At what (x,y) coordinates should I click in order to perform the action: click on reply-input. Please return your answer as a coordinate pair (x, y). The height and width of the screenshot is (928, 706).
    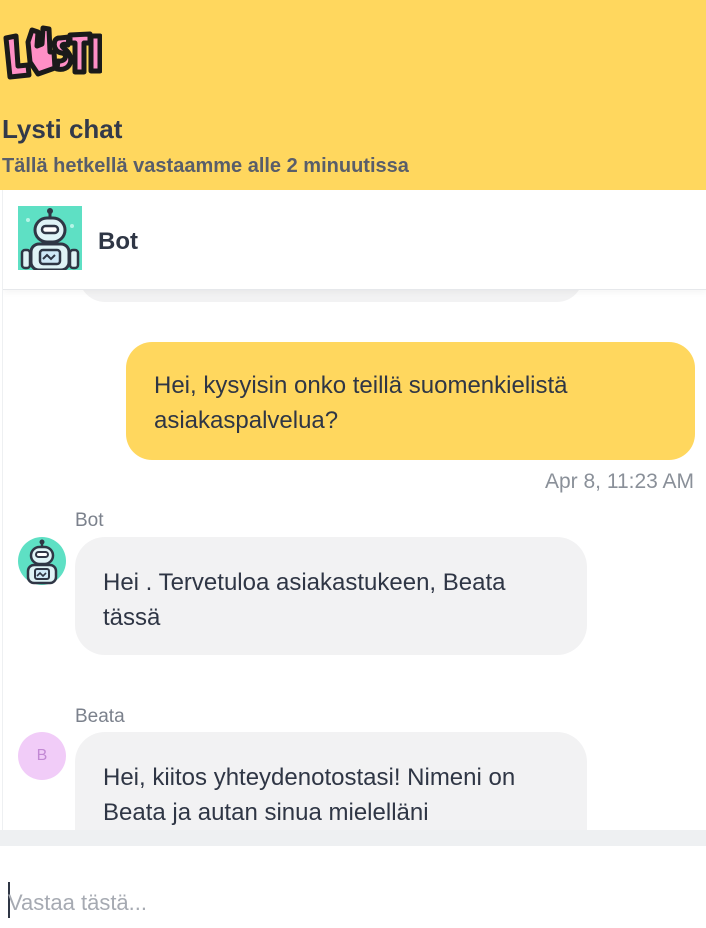
    Looking at the image, I should click on (348, 903).